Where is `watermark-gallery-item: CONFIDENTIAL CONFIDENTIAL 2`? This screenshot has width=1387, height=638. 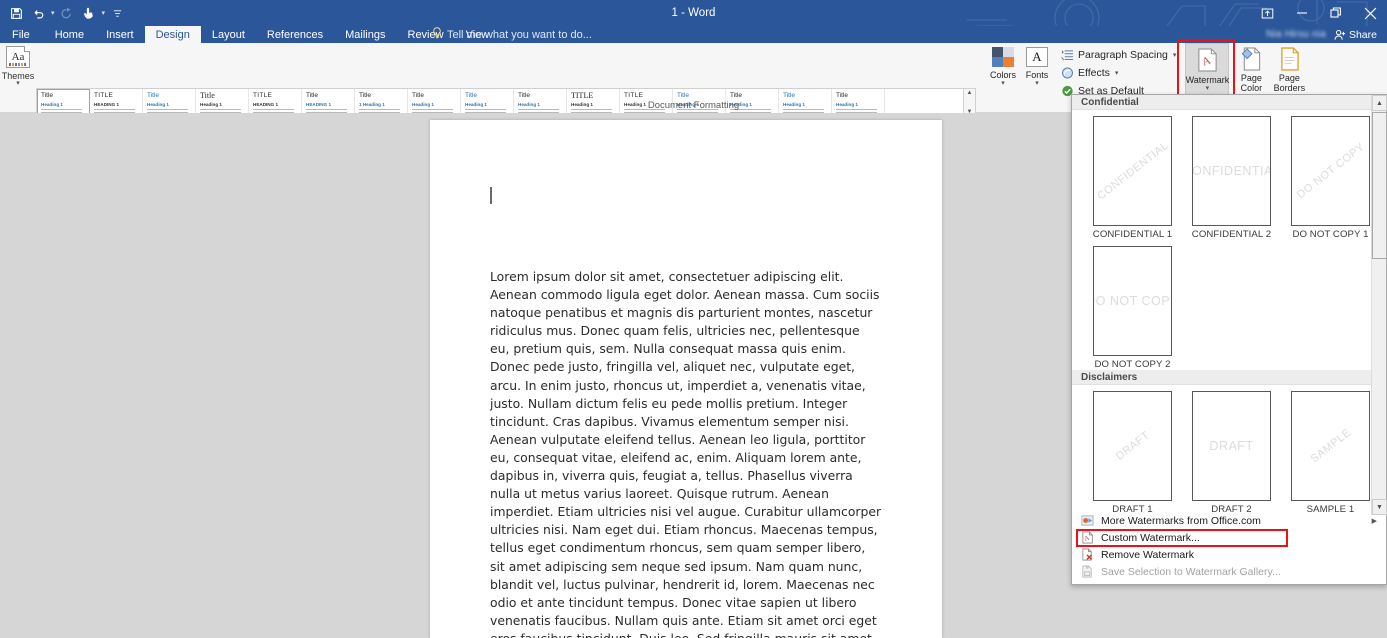 watermark-gallery-item: CONFIDENTIAL CONFIDENTIAL 2 is located at coordinates (1231, 178).